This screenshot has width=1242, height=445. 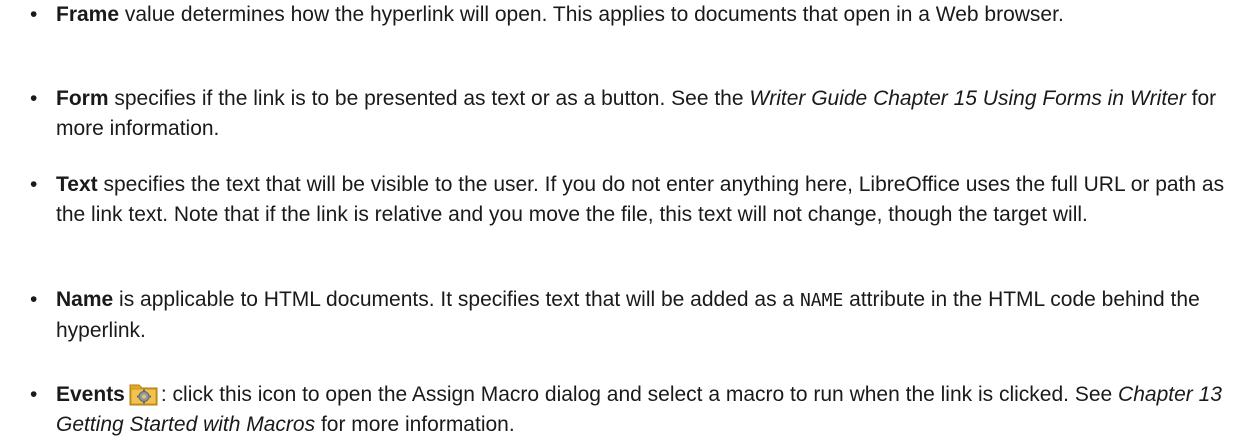 I want to click on term-frame: Frame, so click(x=88, y=14).